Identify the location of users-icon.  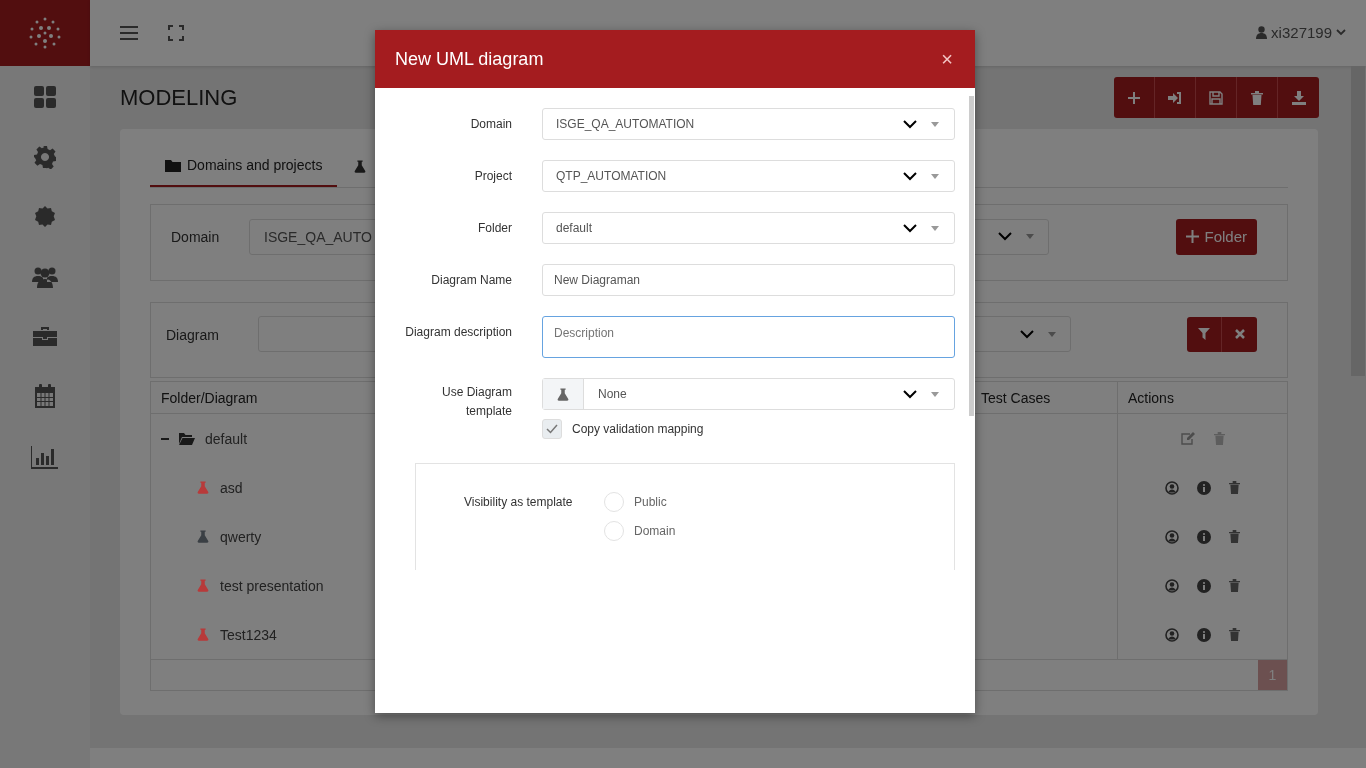
(45, 277).